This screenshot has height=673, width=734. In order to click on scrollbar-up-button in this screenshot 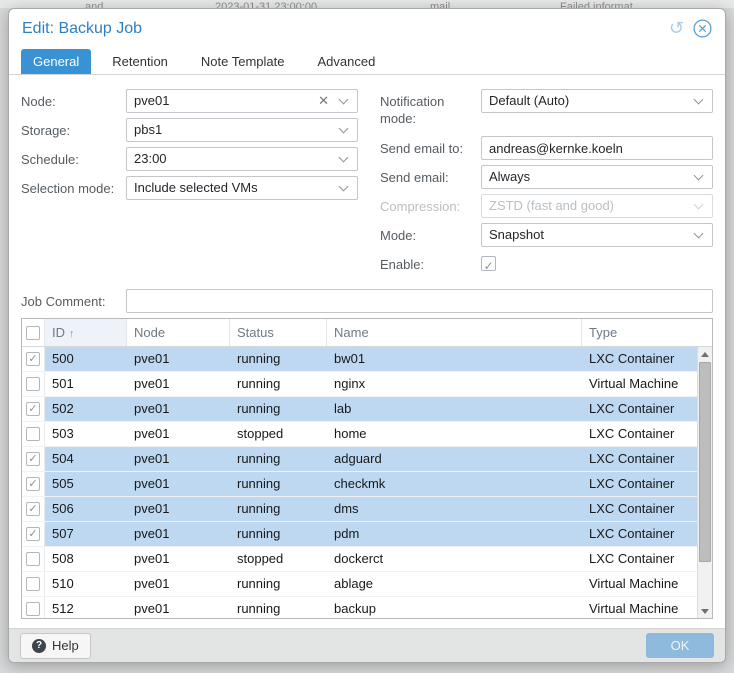, I will do `click(705, 354)`.